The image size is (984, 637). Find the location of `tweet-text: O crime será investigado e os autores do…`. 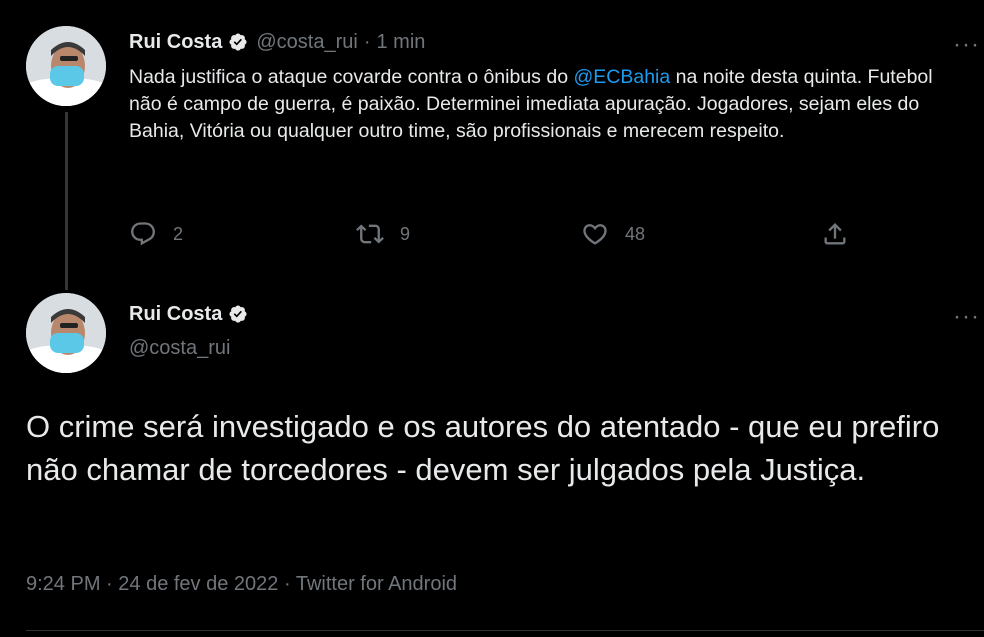

tweet-text: O crime será investigado e os autores do… is located at coordinates (483, 448).